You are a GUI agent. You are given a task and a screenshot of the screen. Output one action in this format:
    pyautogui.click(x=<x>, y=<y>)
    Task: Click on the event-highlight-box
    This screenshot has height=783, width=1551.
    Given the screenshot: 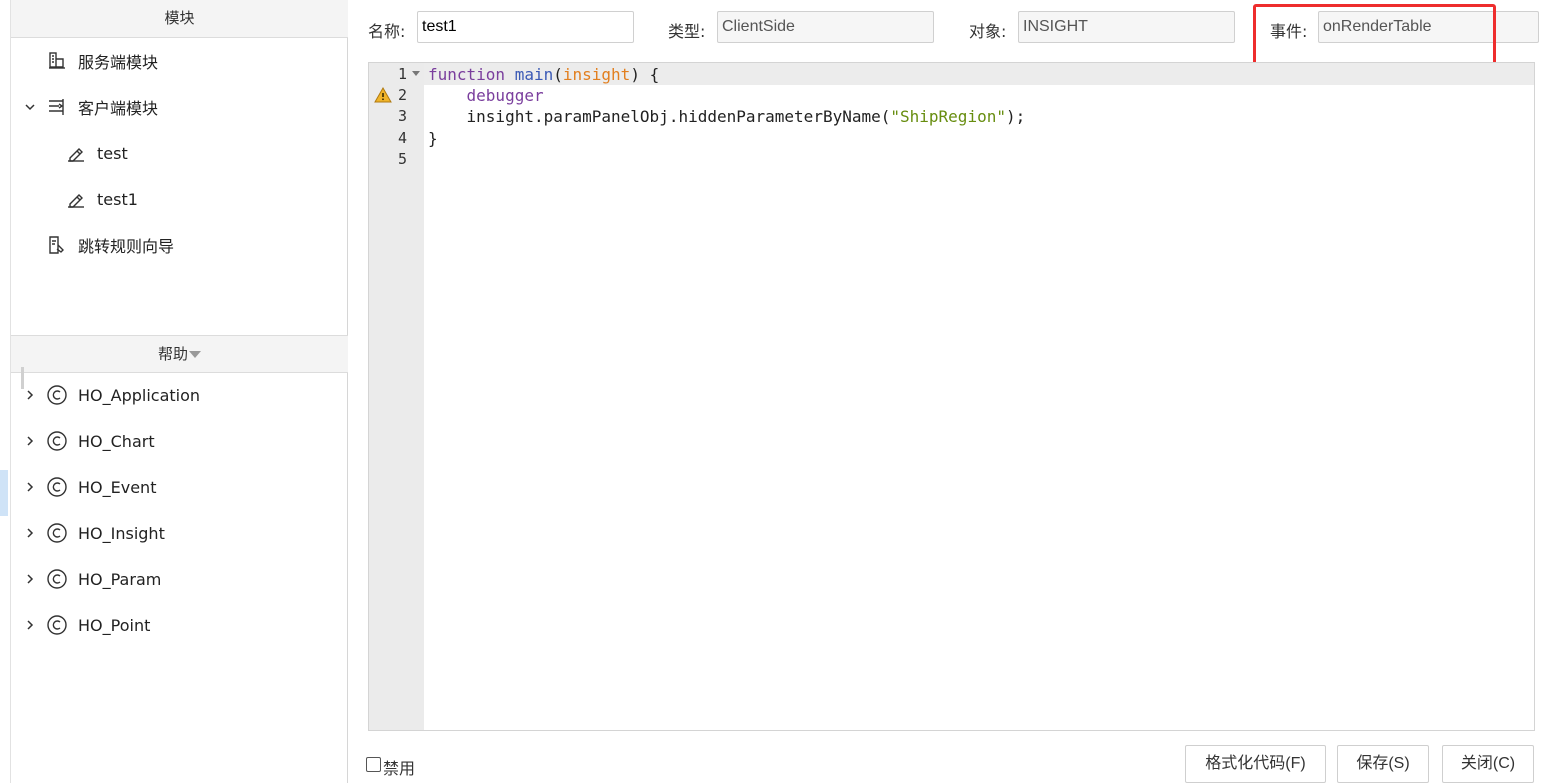 What is the action you would take?
    pyautogui.click(x=1374, y=35)
    